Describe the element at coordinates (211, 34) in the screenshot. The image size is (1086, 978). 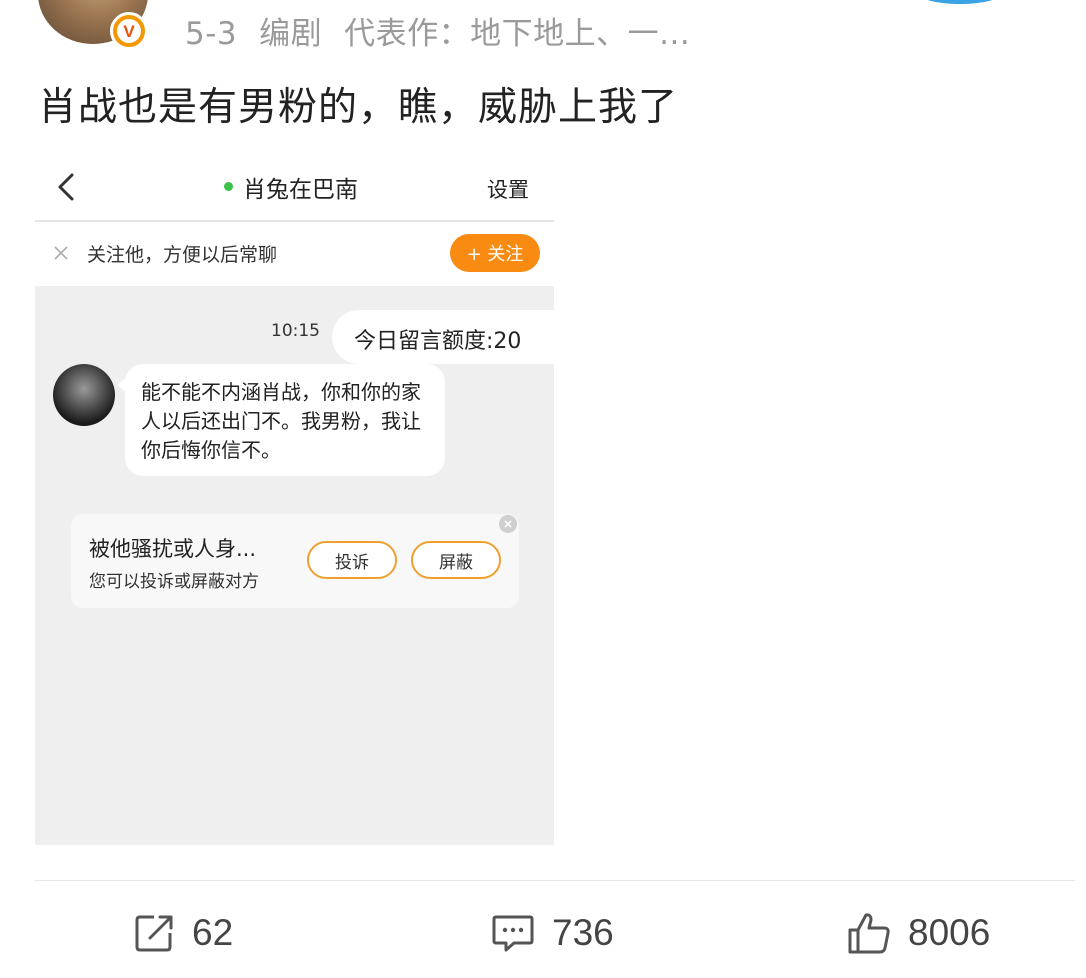
I see `post-date: 5-3` at that location.